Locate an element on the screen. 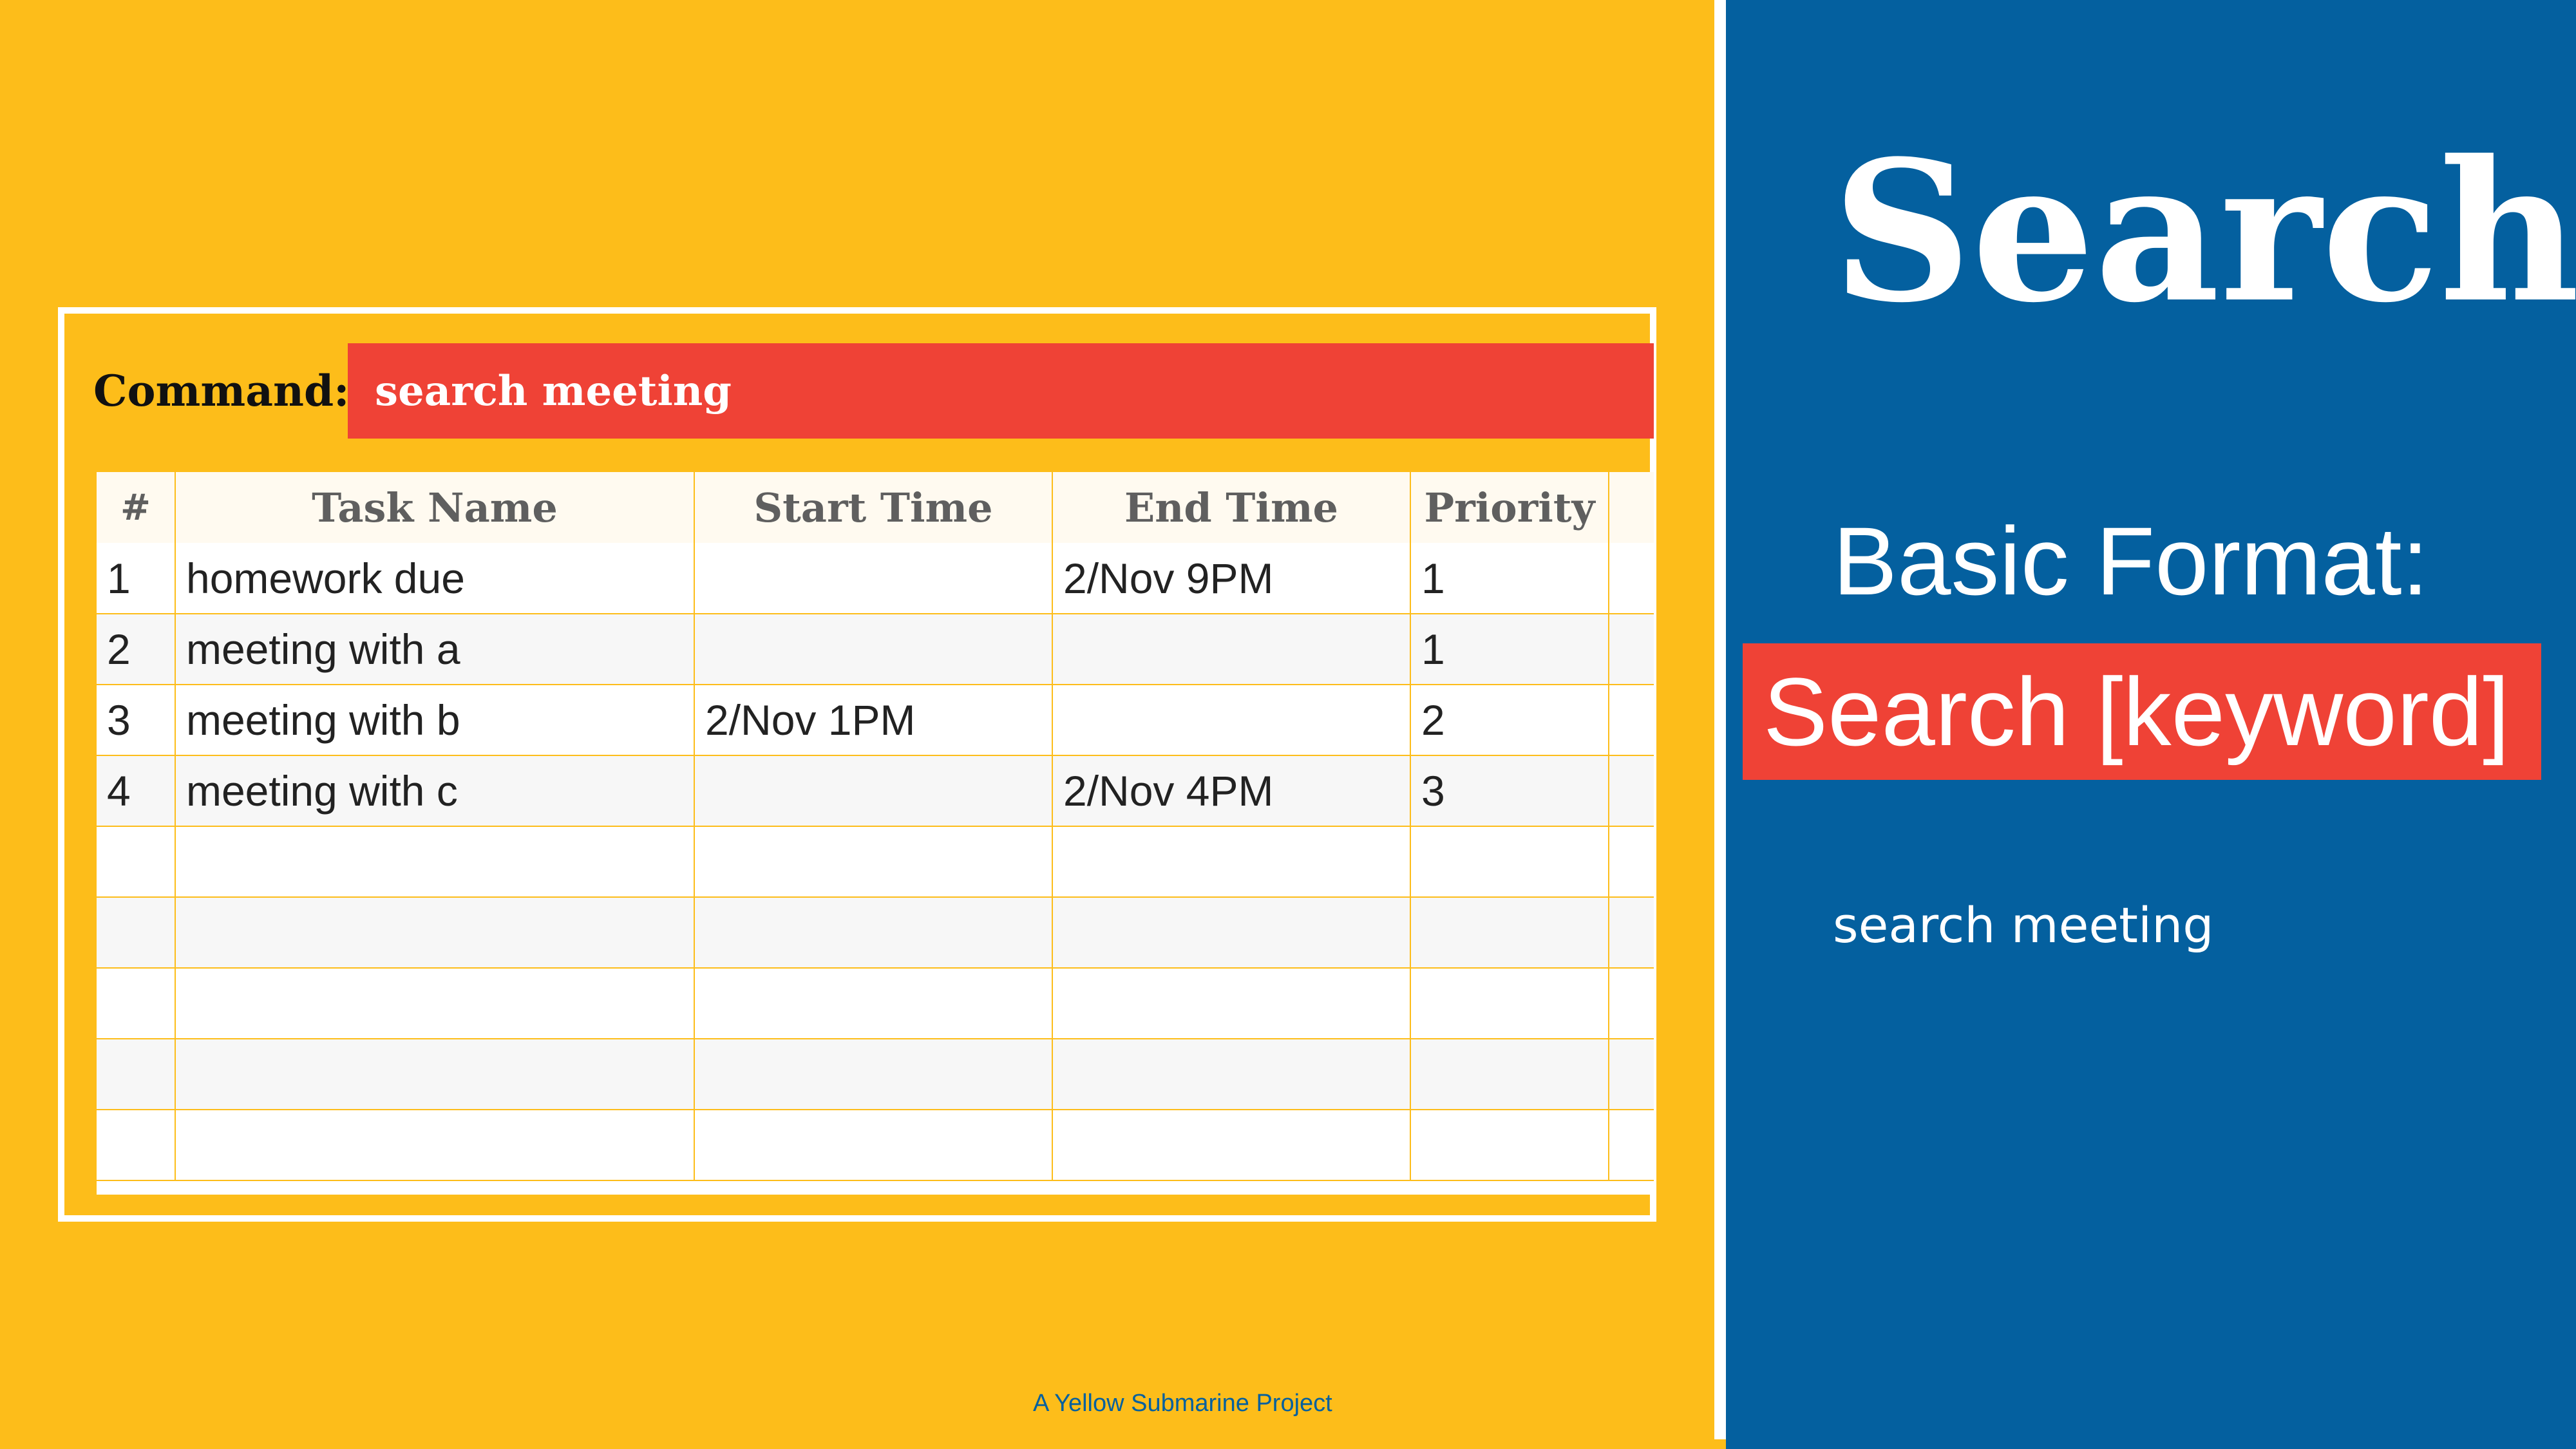 Image resolution: width=2576 pixels, height=1449 pixels. cell-priority: 2 is located at coordinates (1510, 720).